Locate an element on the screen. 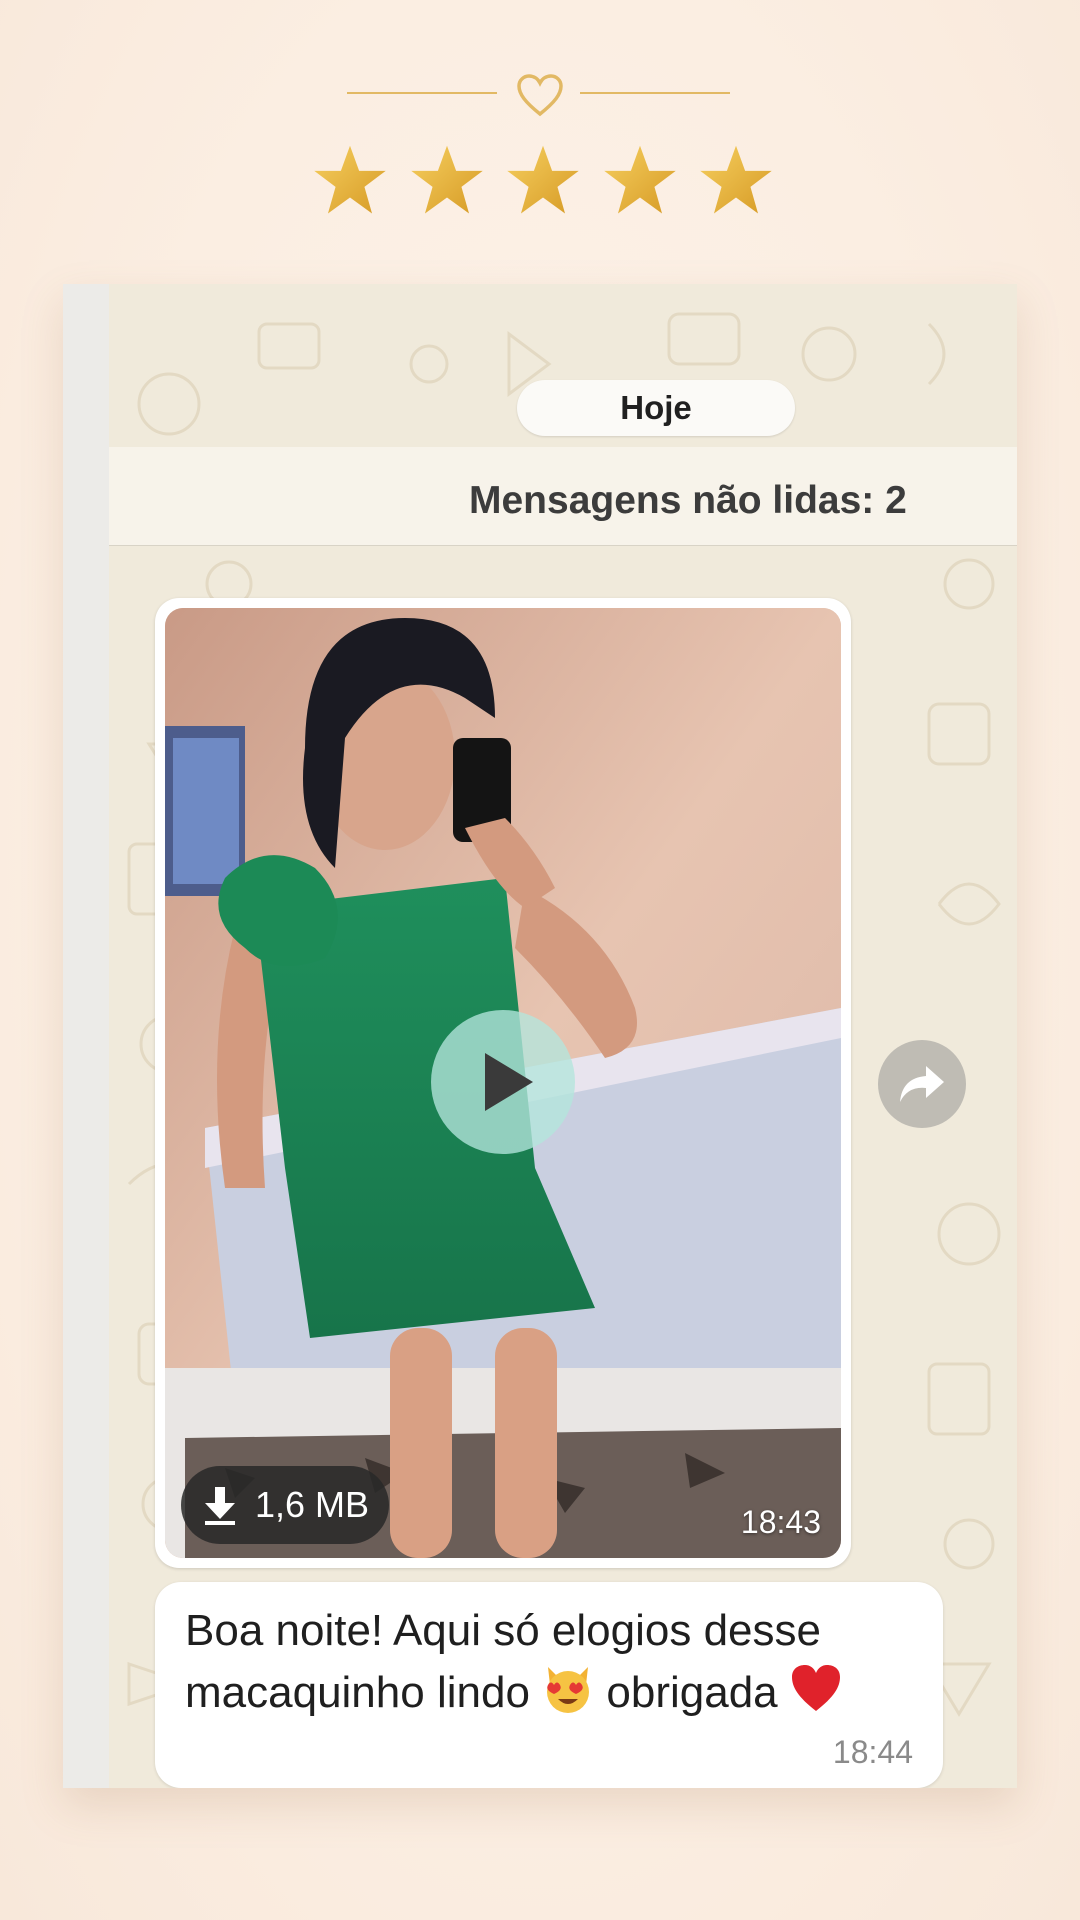  download-arrow-icon is located at coordinates (220, 1506).